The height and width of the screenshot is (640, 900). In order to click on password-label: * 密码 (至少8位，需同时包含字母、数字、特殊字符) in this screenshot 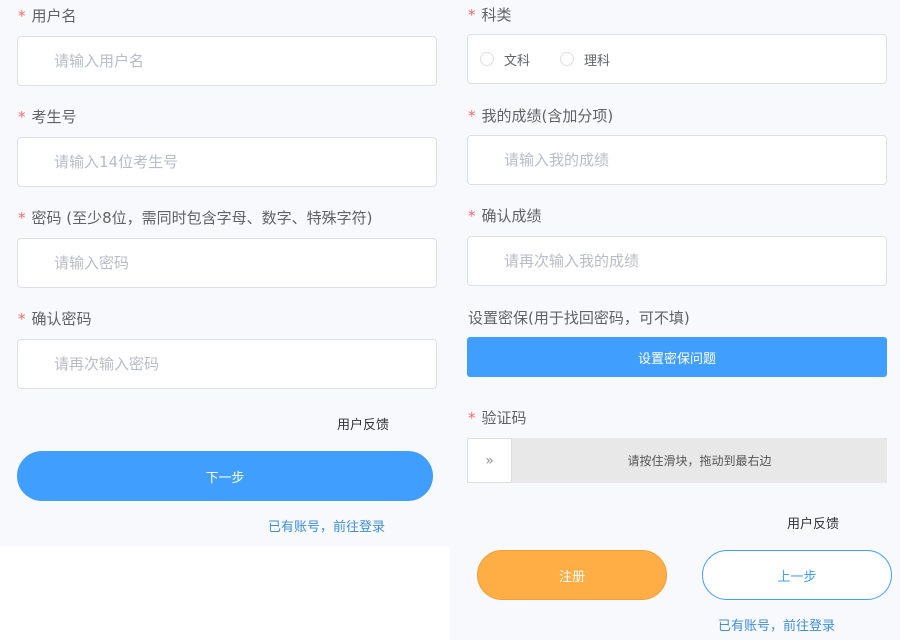, I will do `click(195, 218)`.